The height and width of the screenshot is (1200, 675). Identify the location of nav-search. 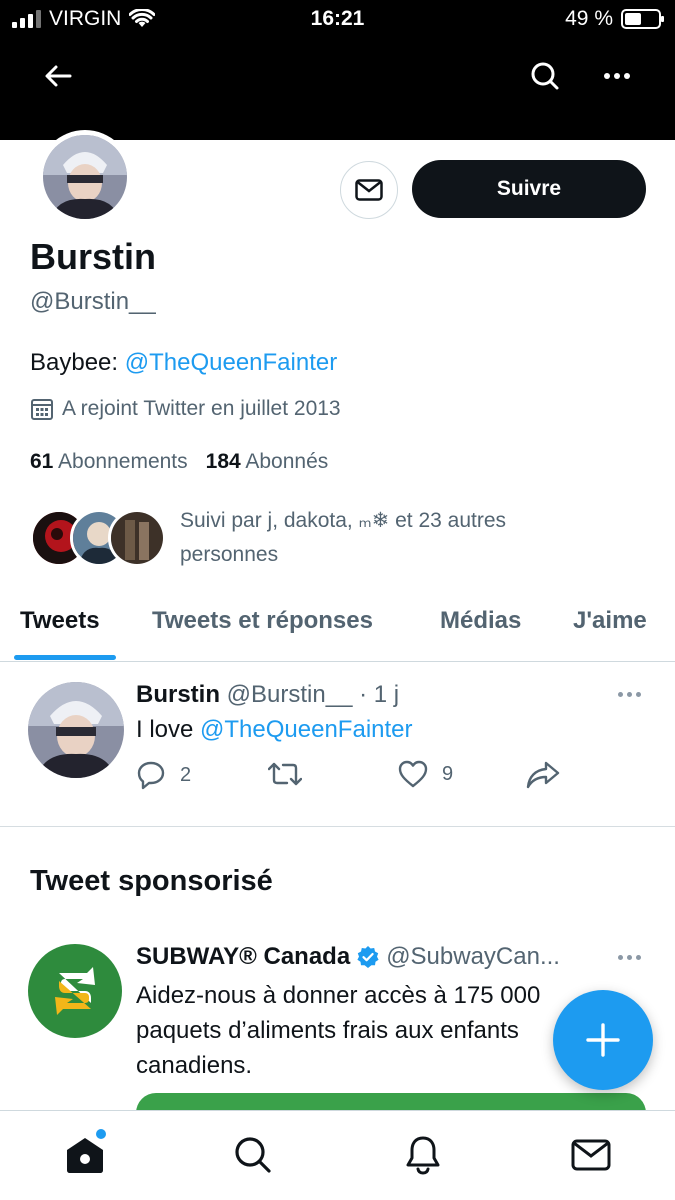
(253, 1155).